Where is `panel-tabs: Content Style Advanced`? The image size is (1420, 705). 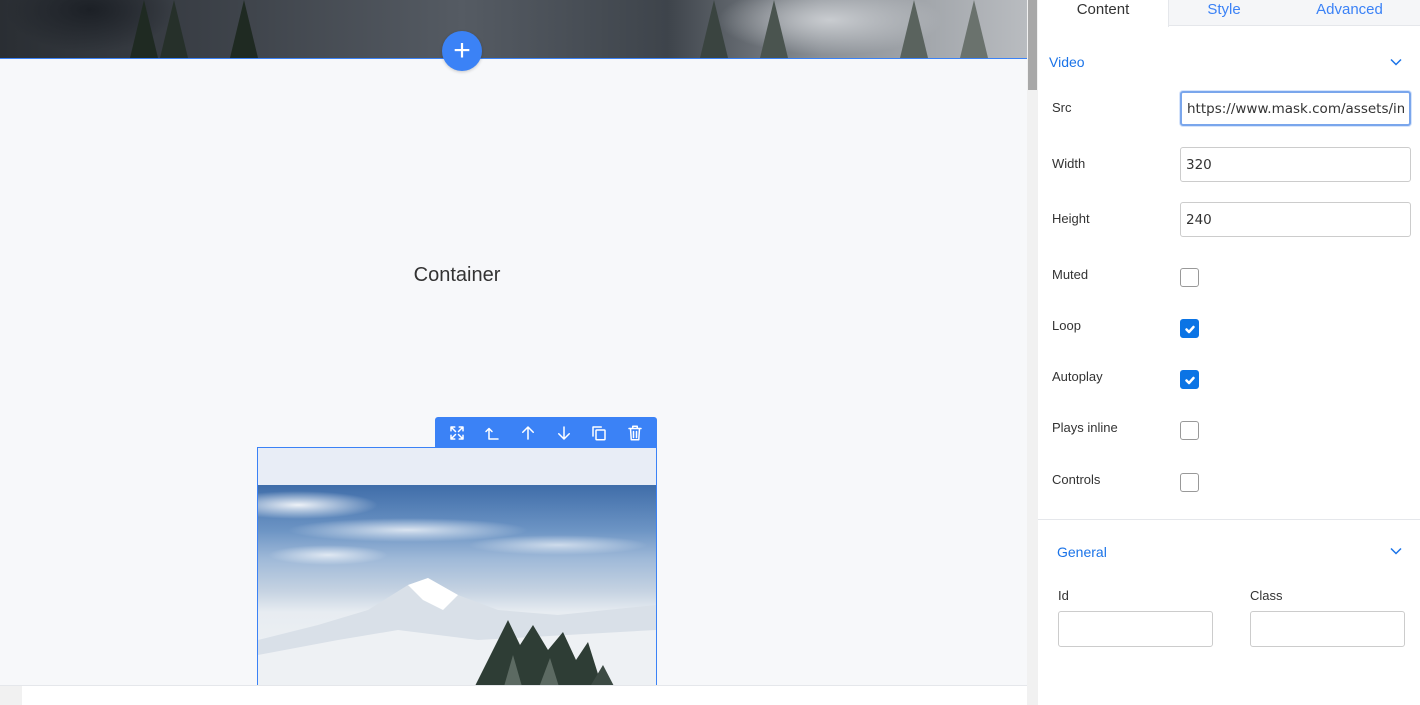 panel-tabs: Content Style Advanced is located at coordinates (1229, 13).